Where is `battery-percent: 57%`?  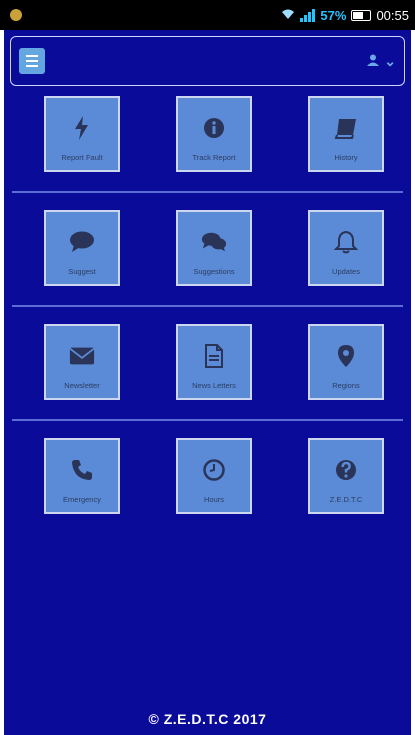
battery-percent: 57% is located at coordinates (333, 15).